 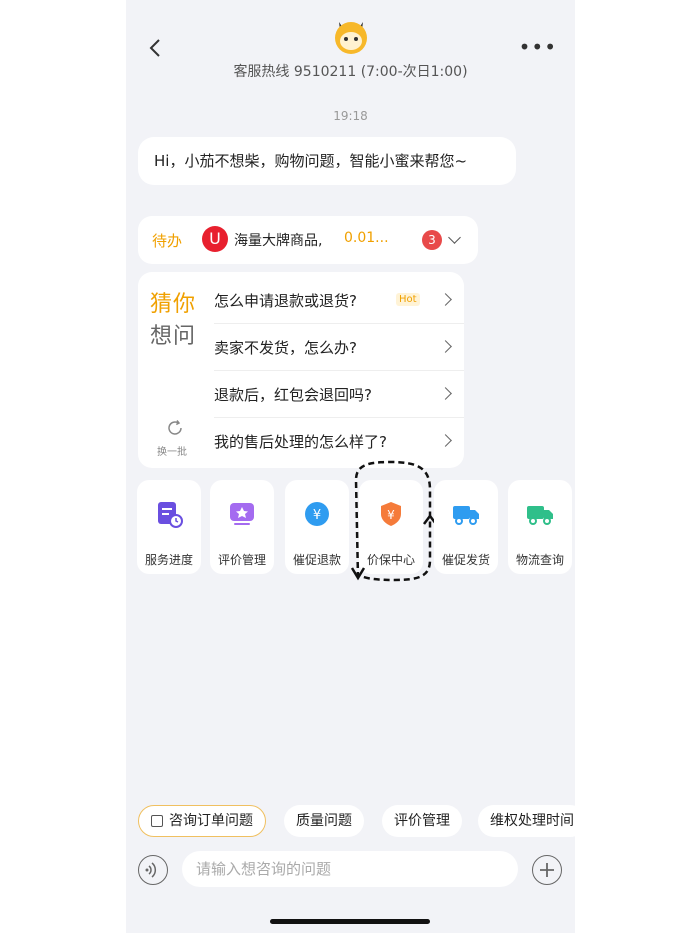 I want to click on todo-label: 待办, so click(x=167, y=241).